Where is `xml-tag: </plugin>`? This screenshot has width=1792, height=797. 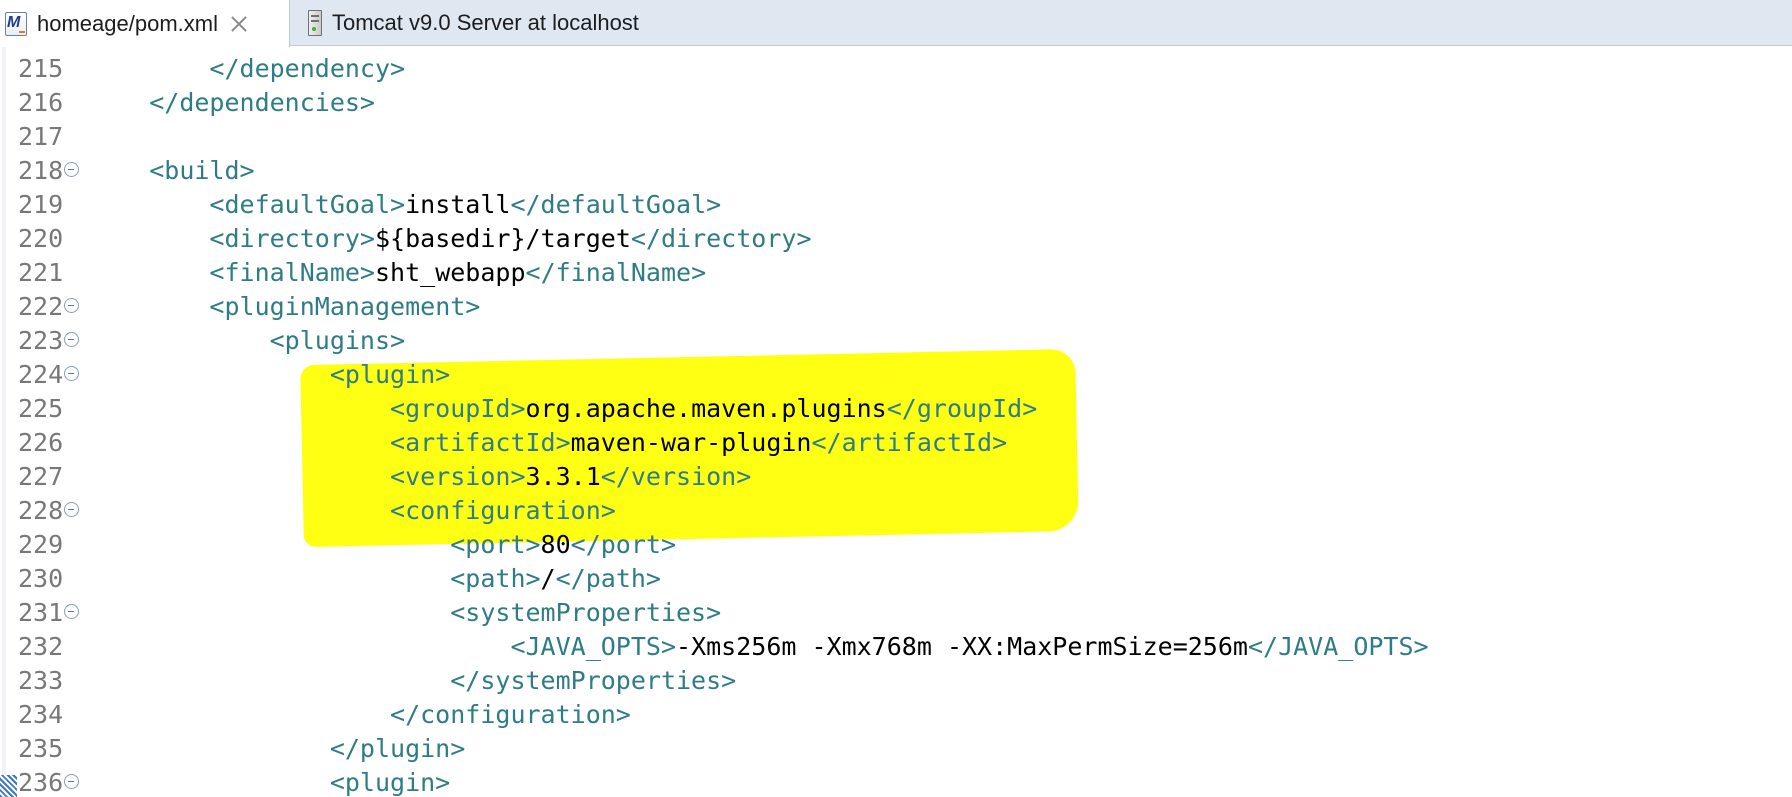 xml-tag: </plugin> is located at coordinates (397, 748).